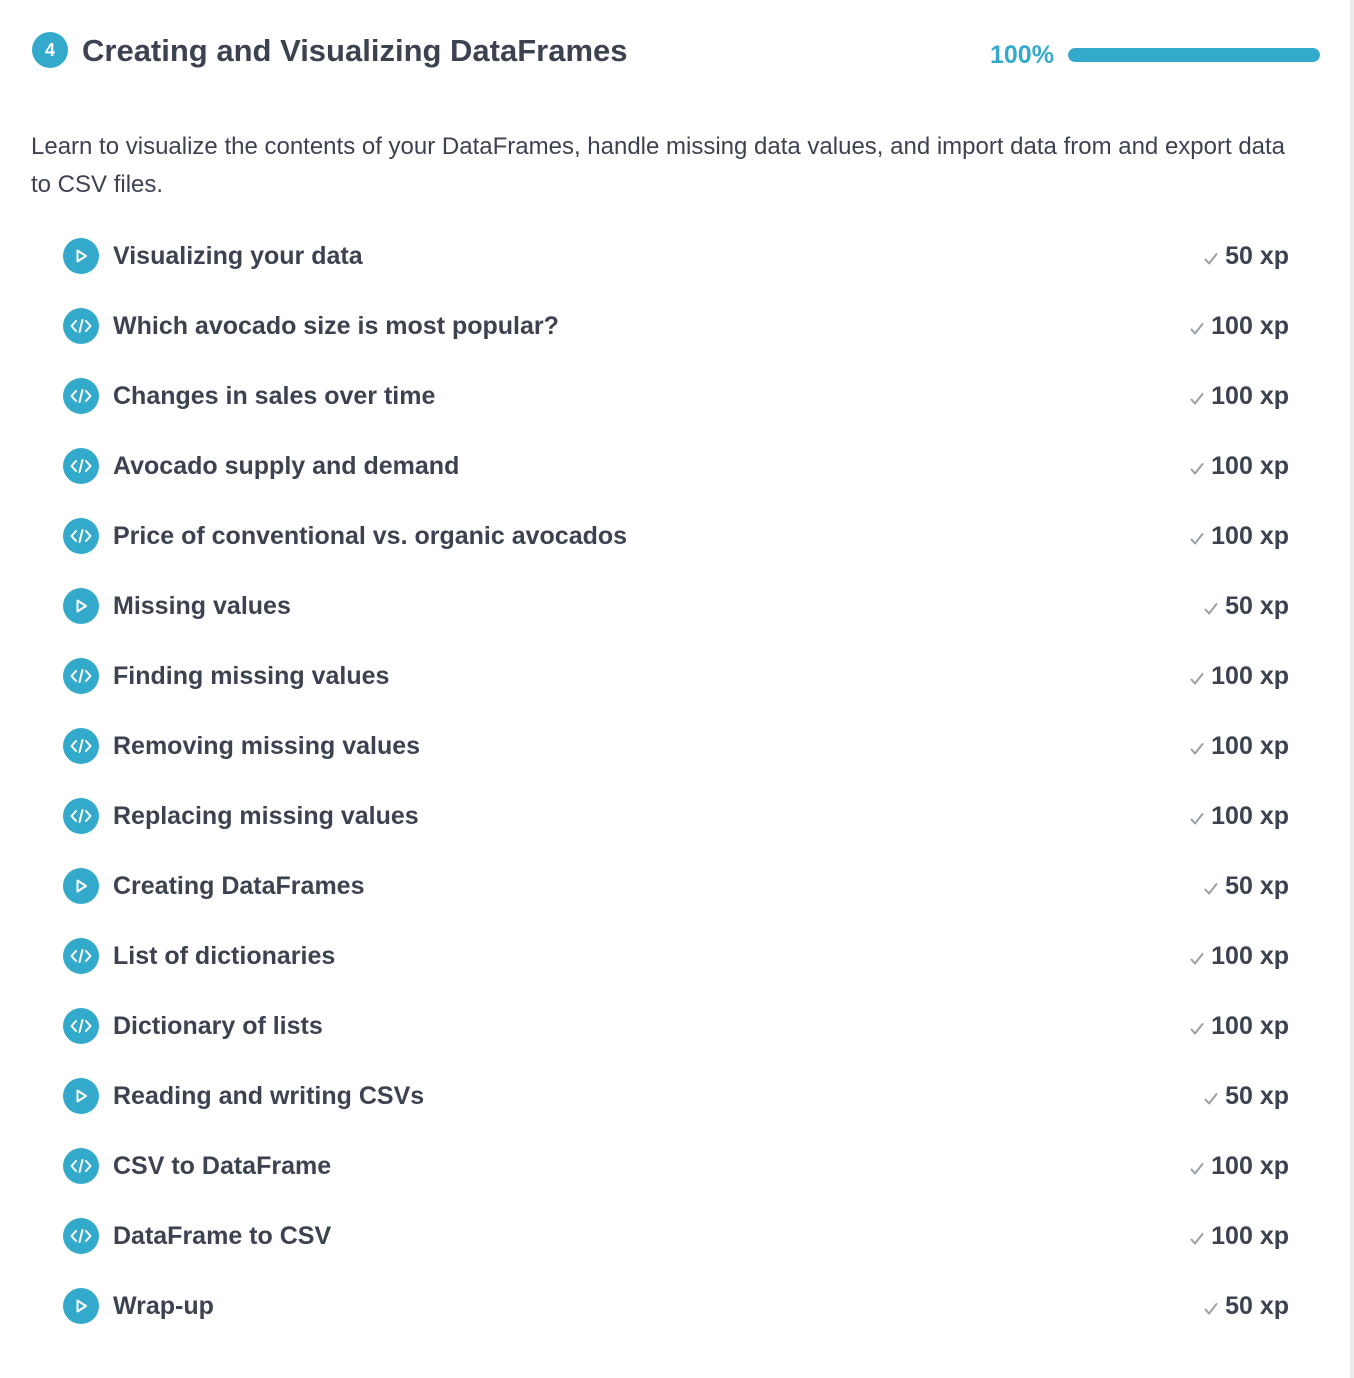 This screenshot has width=1354, height=1378. Describe the element at coordinates (355, 51) in the screenshot. I see `chapter-title: Creating and Visualizing DataFrames` at that location.